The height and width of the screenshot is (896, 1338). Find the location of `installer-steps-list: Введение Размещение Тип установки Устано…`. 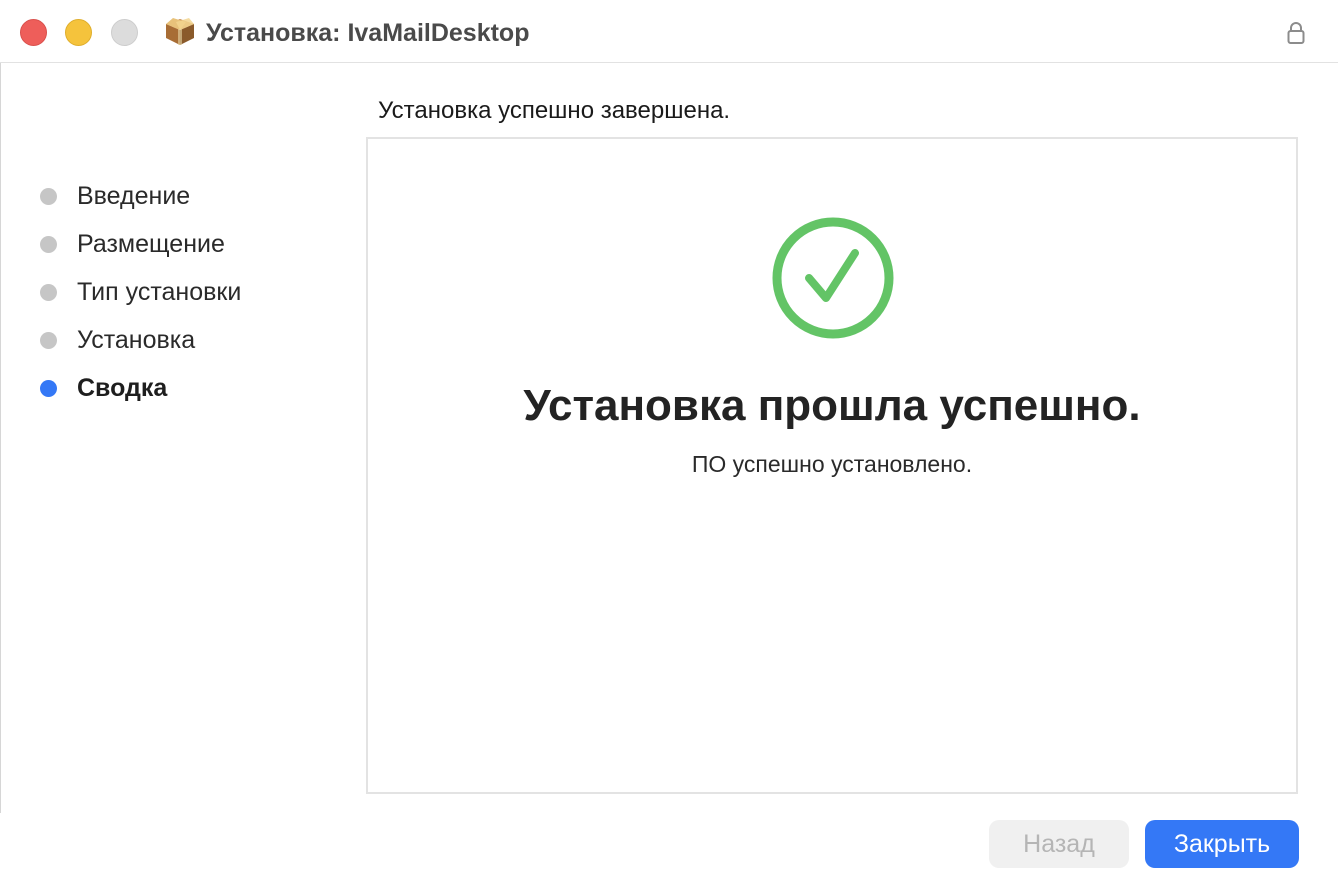

installer-steps-list: Введение Размещение Тип установки Устано… is located at coordinates (170, 292).